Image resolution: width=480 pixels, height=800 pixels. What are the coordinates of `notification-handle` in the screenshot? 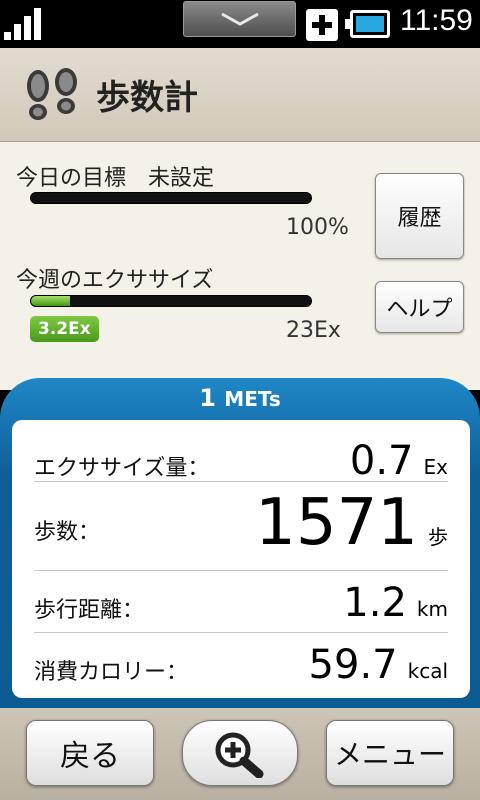 It's located at (239, 19).